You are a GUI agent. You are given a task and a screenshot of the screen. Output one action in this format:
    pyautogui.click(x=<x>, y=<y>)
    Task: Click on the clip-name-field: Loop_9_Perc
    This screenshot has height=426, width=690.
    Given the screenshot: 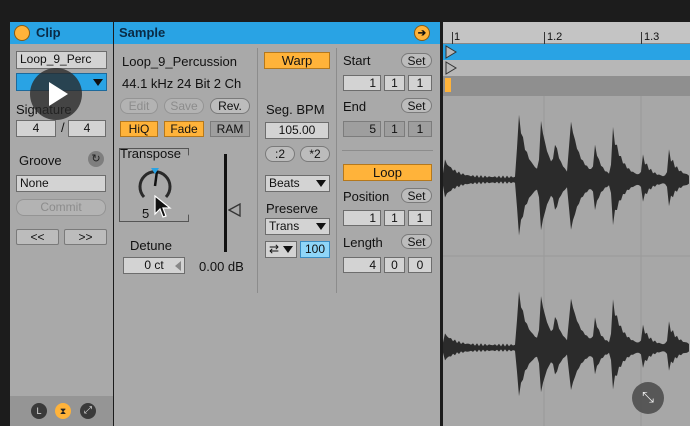 What is the action you would take?
    pyautogui.click(x=61, y=60)
    